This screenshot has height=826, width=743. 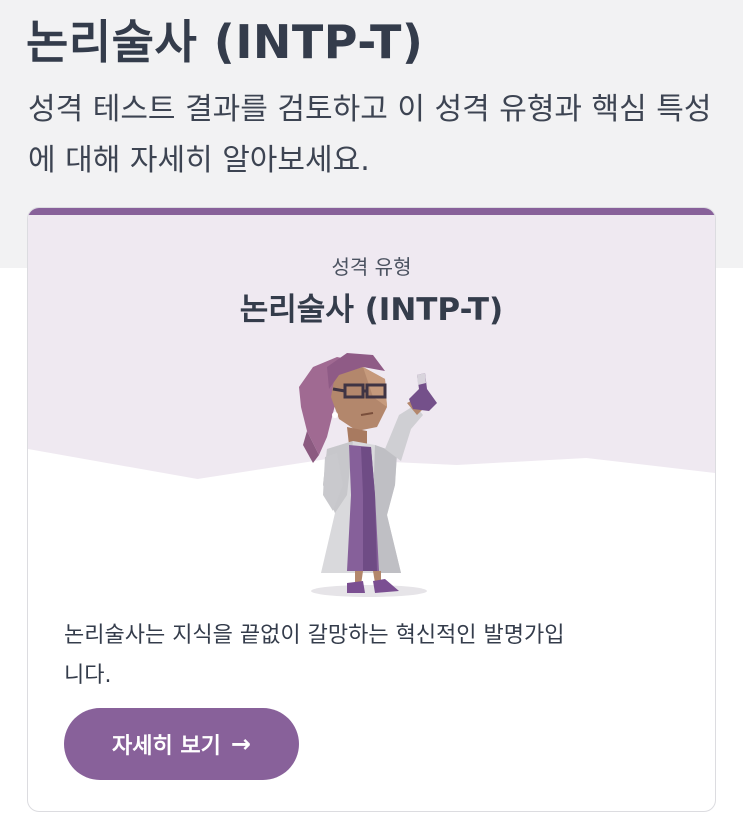 What do you see at coordinates (368, 475) in the screenshot?
I see `logician-illustration` at bounding box center [368, 475].